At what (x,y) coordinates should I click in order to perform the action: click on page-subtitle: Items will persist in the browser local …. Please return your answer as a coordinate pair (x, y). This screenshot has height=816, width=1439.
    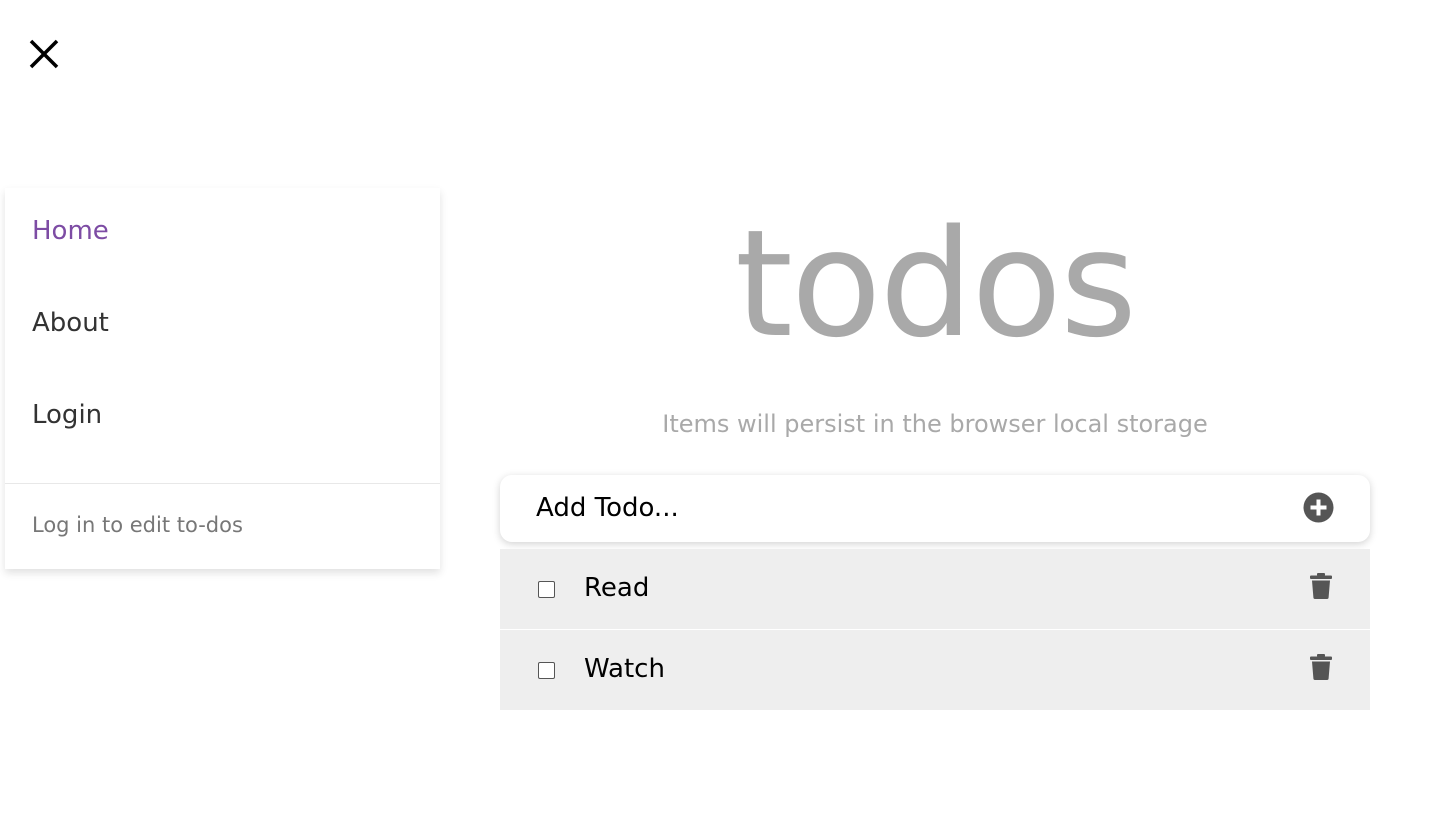
    Looking at the image, I should click on (935, 424).